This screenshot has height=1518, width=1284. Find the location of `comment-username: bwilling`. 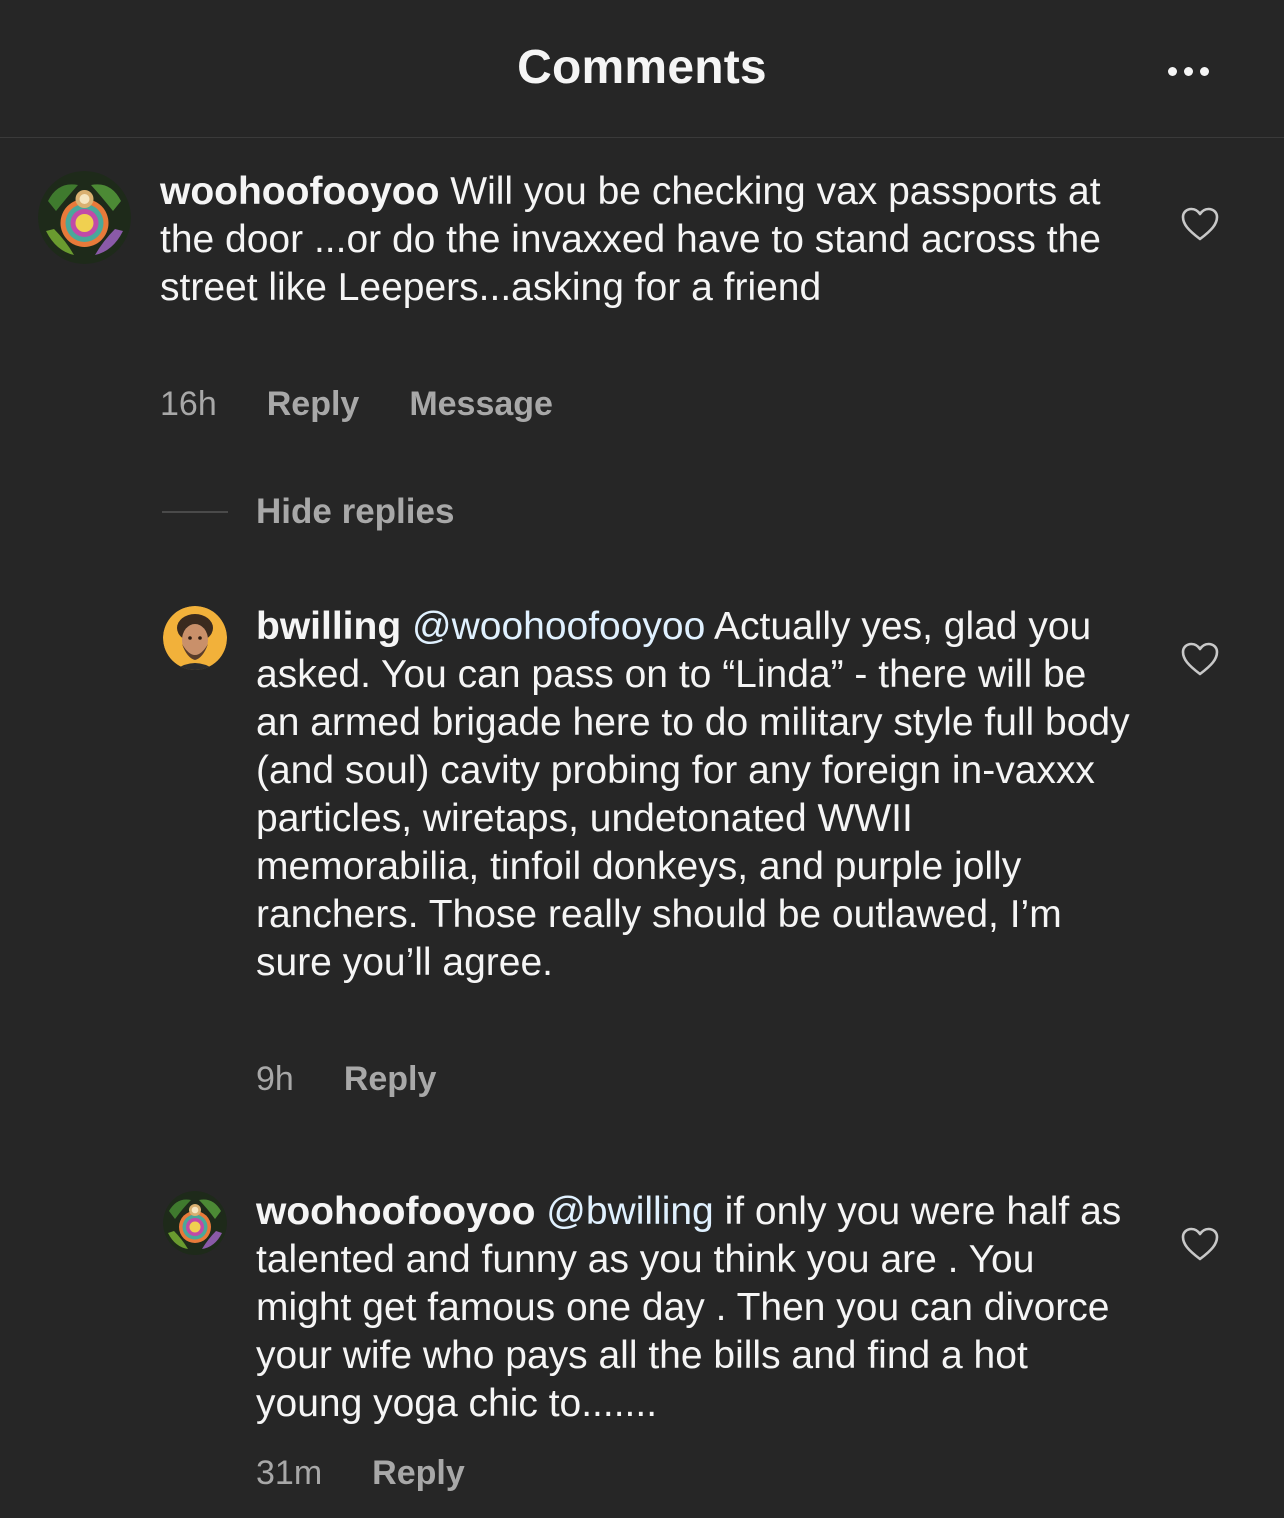

comment-username: bwilling is located at coordinates (328, 626).